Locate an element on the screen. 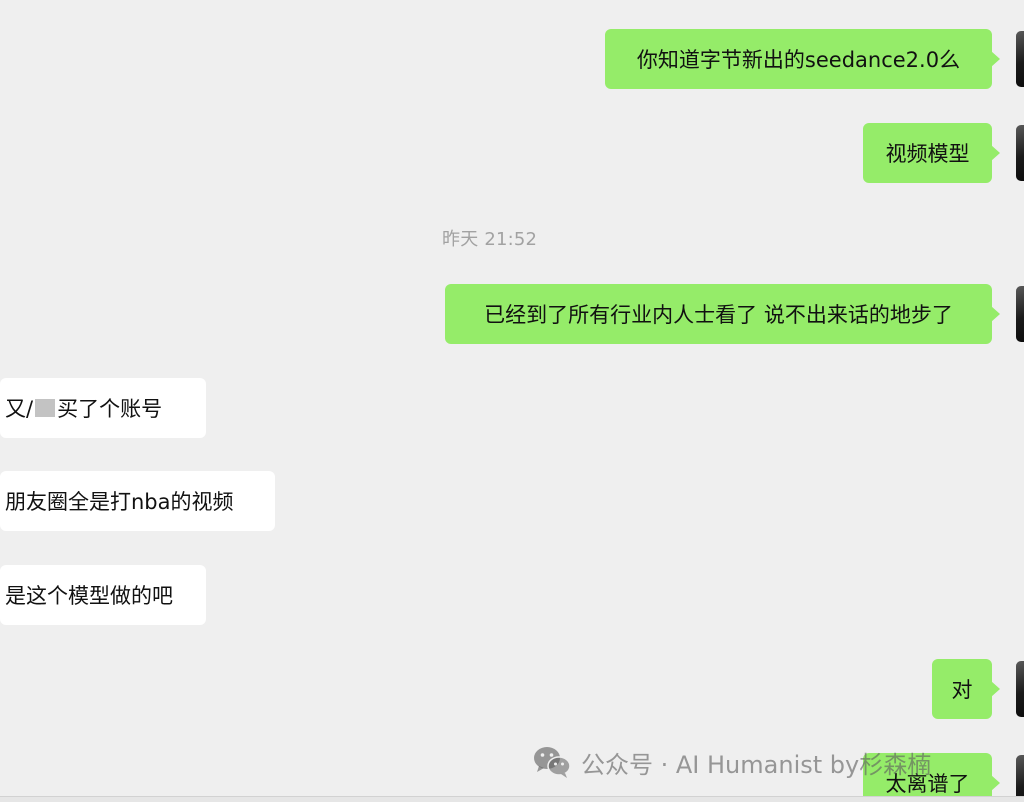 The width and height of the screenshot is (1024, 802). incoming-message: 是这个模型做的吧 is located at coordinates (103, 595).